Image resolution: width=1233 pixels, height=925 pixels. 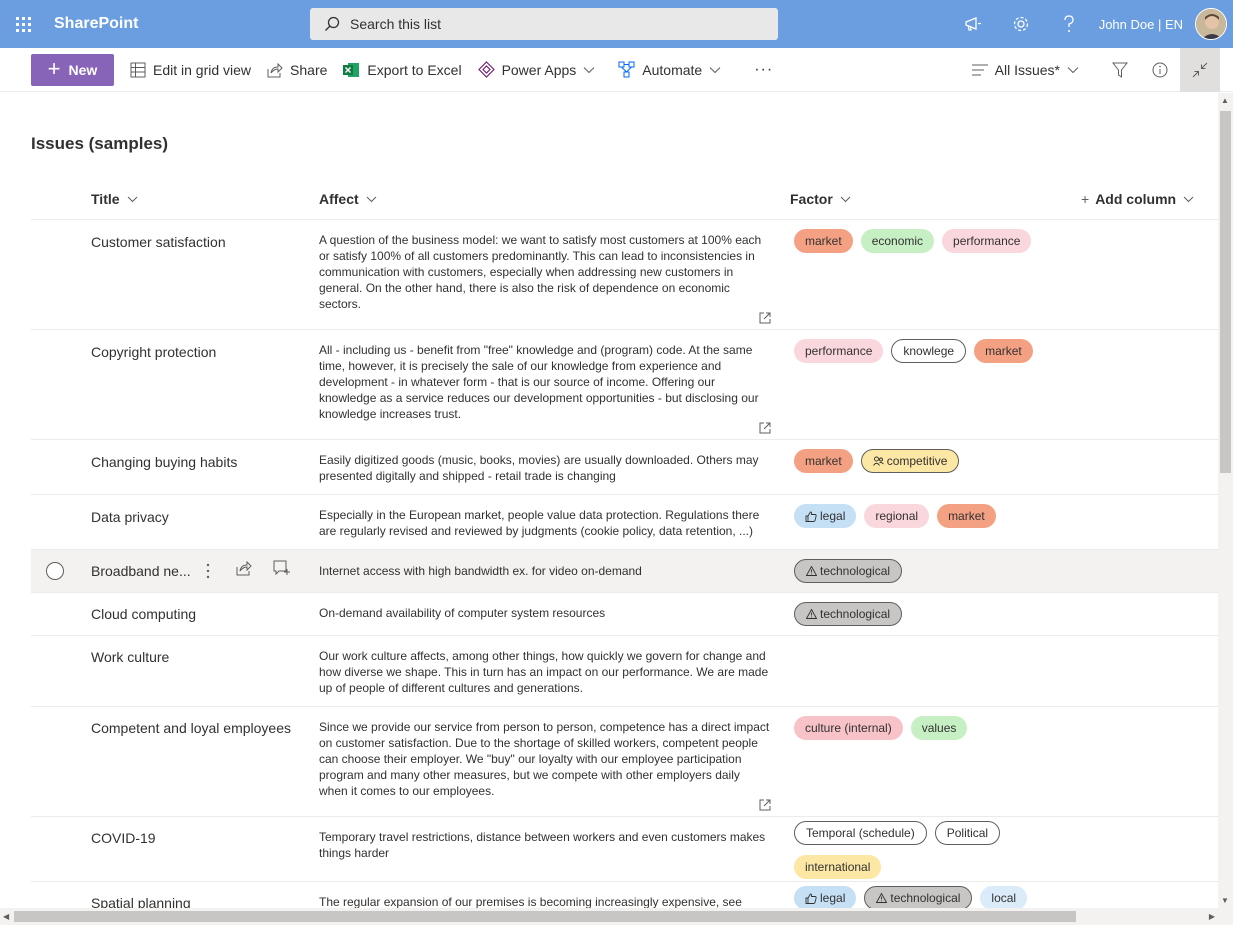 What do you see at coordinates (1028, 70) in the screenshot?
I see `view-switcher: All Issues*` at bounding box center [1028, 70].